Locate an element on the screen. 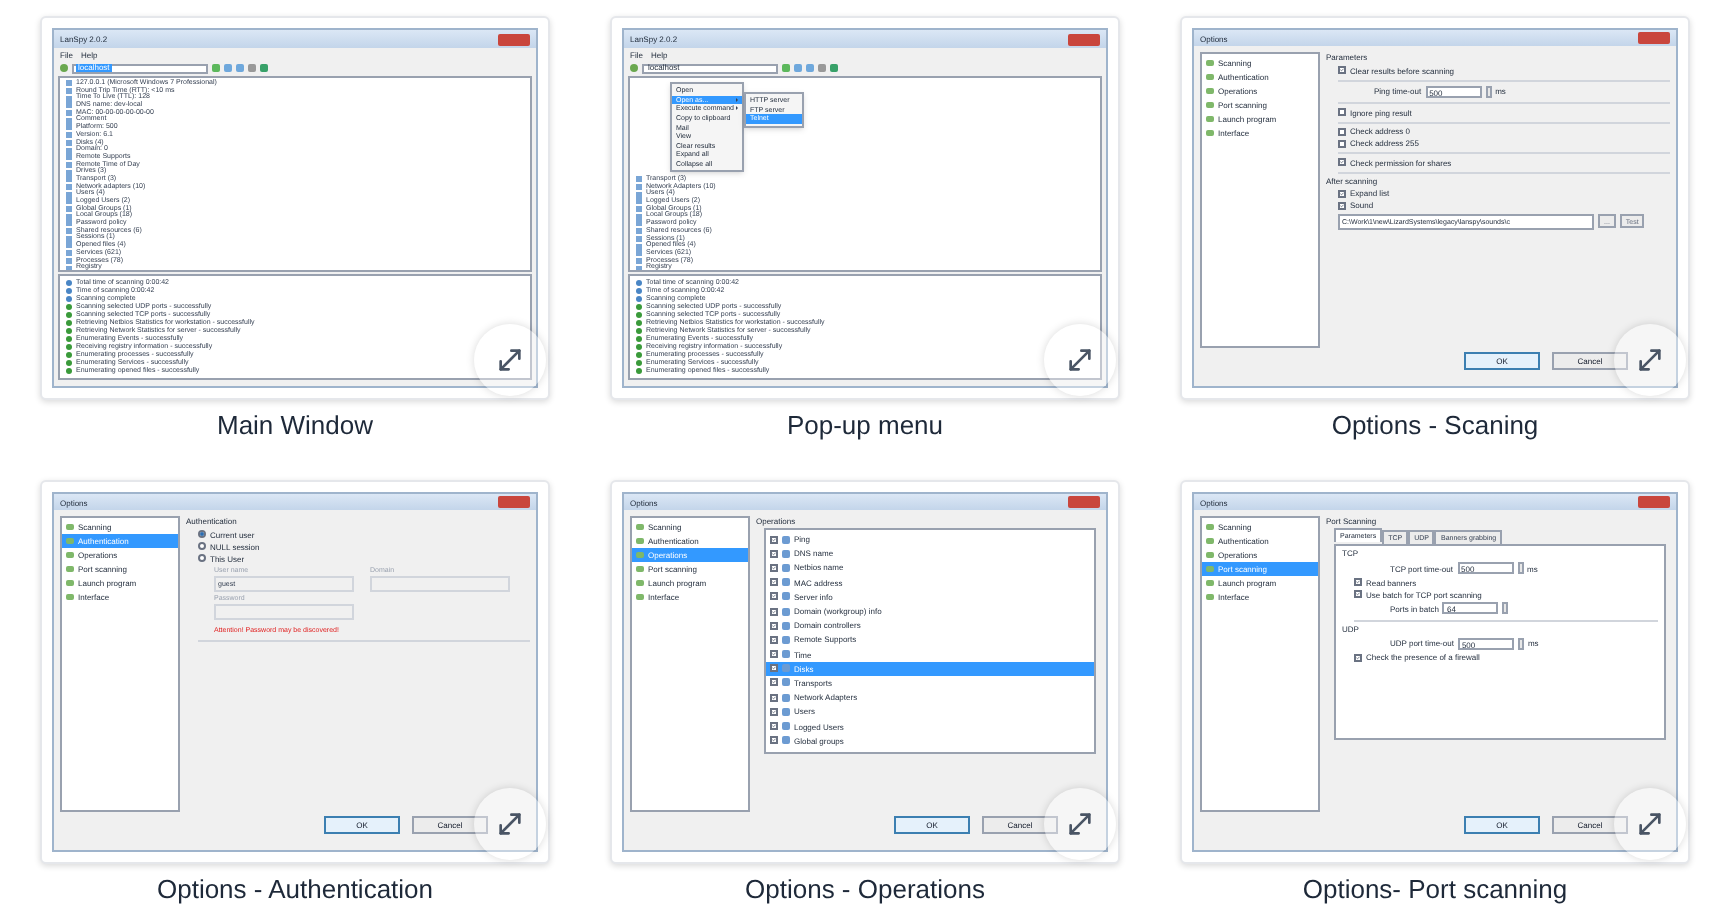 Image resolution: width=1732 pixels, height=912 pixels. card-caption: Options - Scaning is located at coordinates (1435, 426).